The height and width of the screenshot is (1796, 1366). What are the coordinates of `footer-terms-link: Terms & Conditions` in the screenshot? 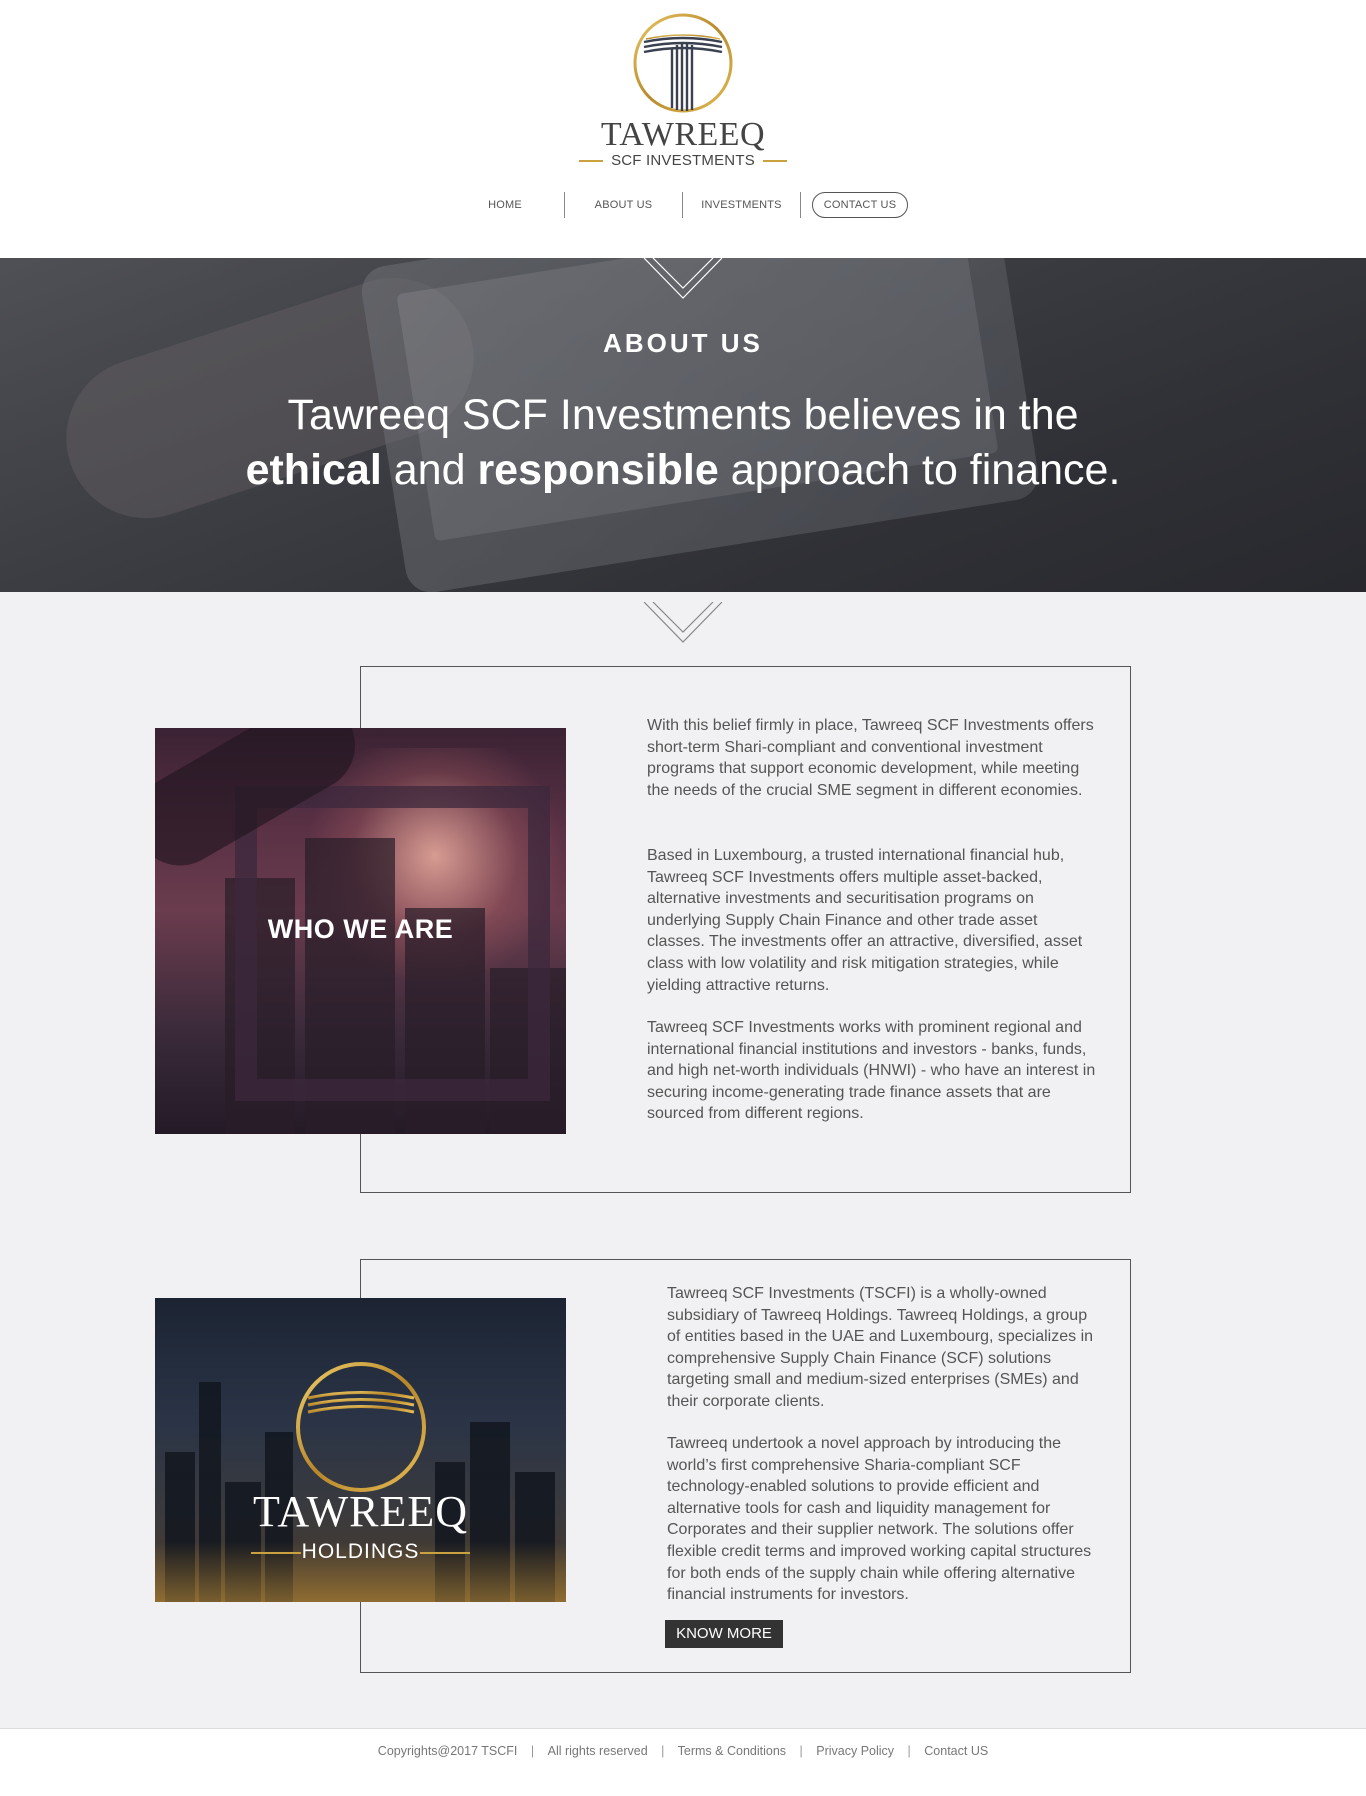 It's located at (732, 1751).